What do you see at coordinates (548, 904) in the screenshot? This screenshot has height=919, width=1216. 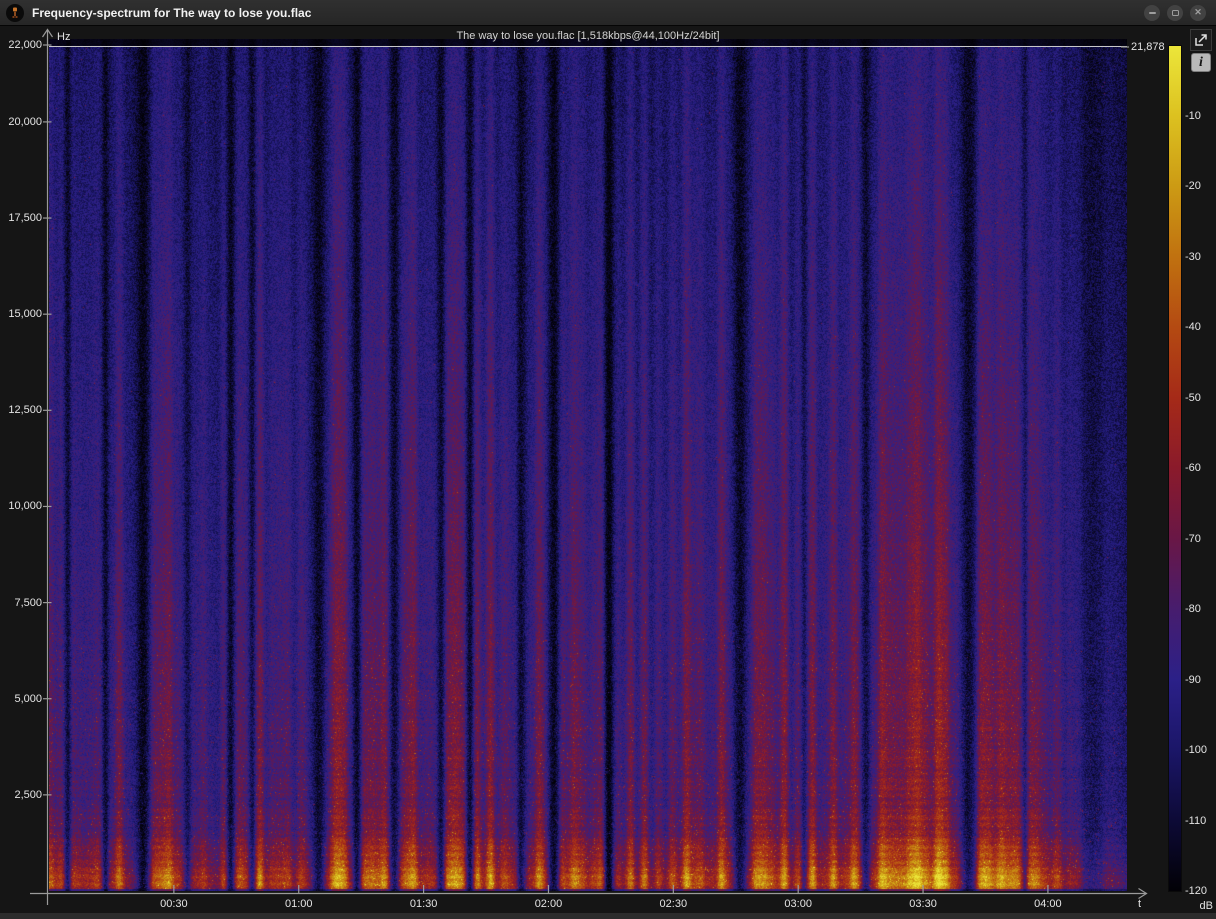 I see `x-tick-label: 02:00` at bounding box center [548, 904].